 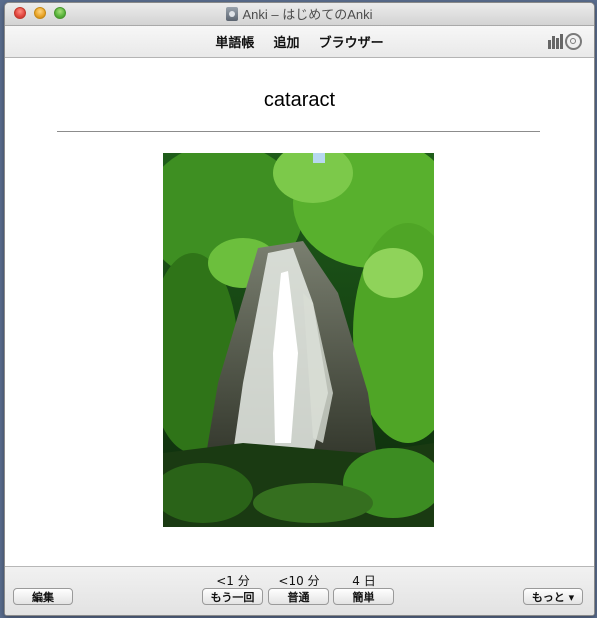 I want to click on window-title-wrap: Anki – はじめてのAnki, so click(x=299, y=14).